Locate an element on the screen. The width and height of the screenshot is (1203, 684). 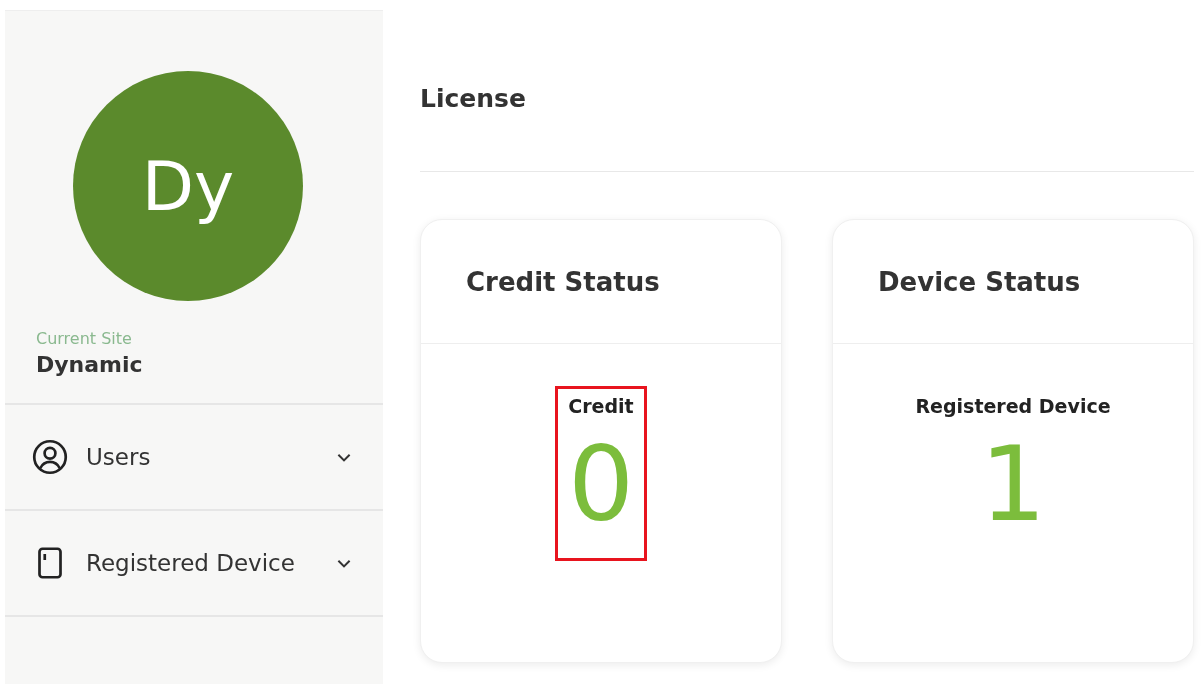
stat-value: 0 is located at coordinates (601, 484).